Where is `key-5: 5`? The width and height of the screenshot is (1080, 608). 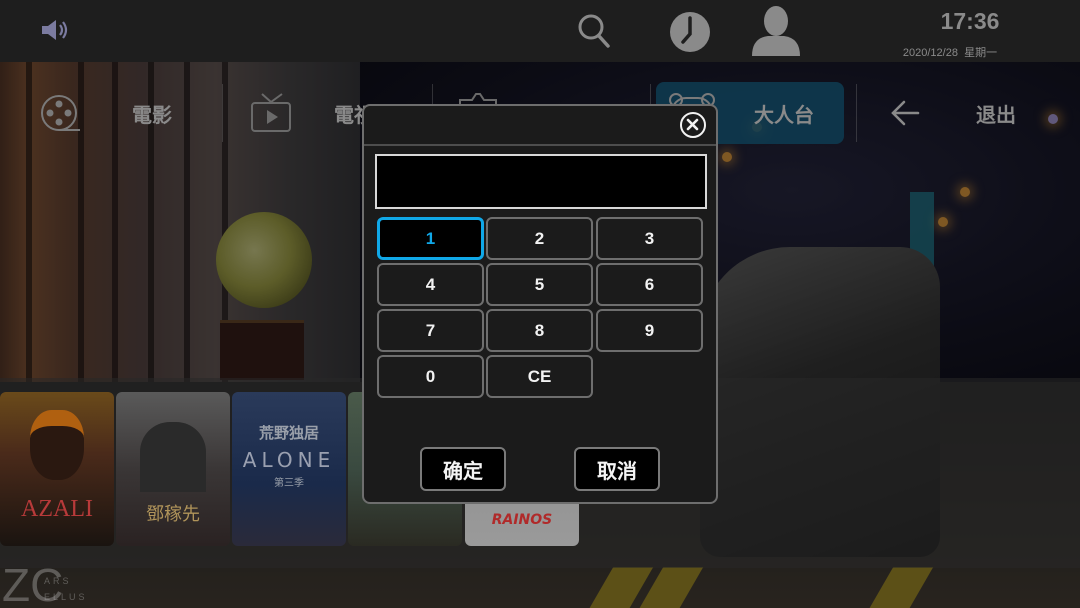 key-5: 5 is located at coordinates (539, 284).